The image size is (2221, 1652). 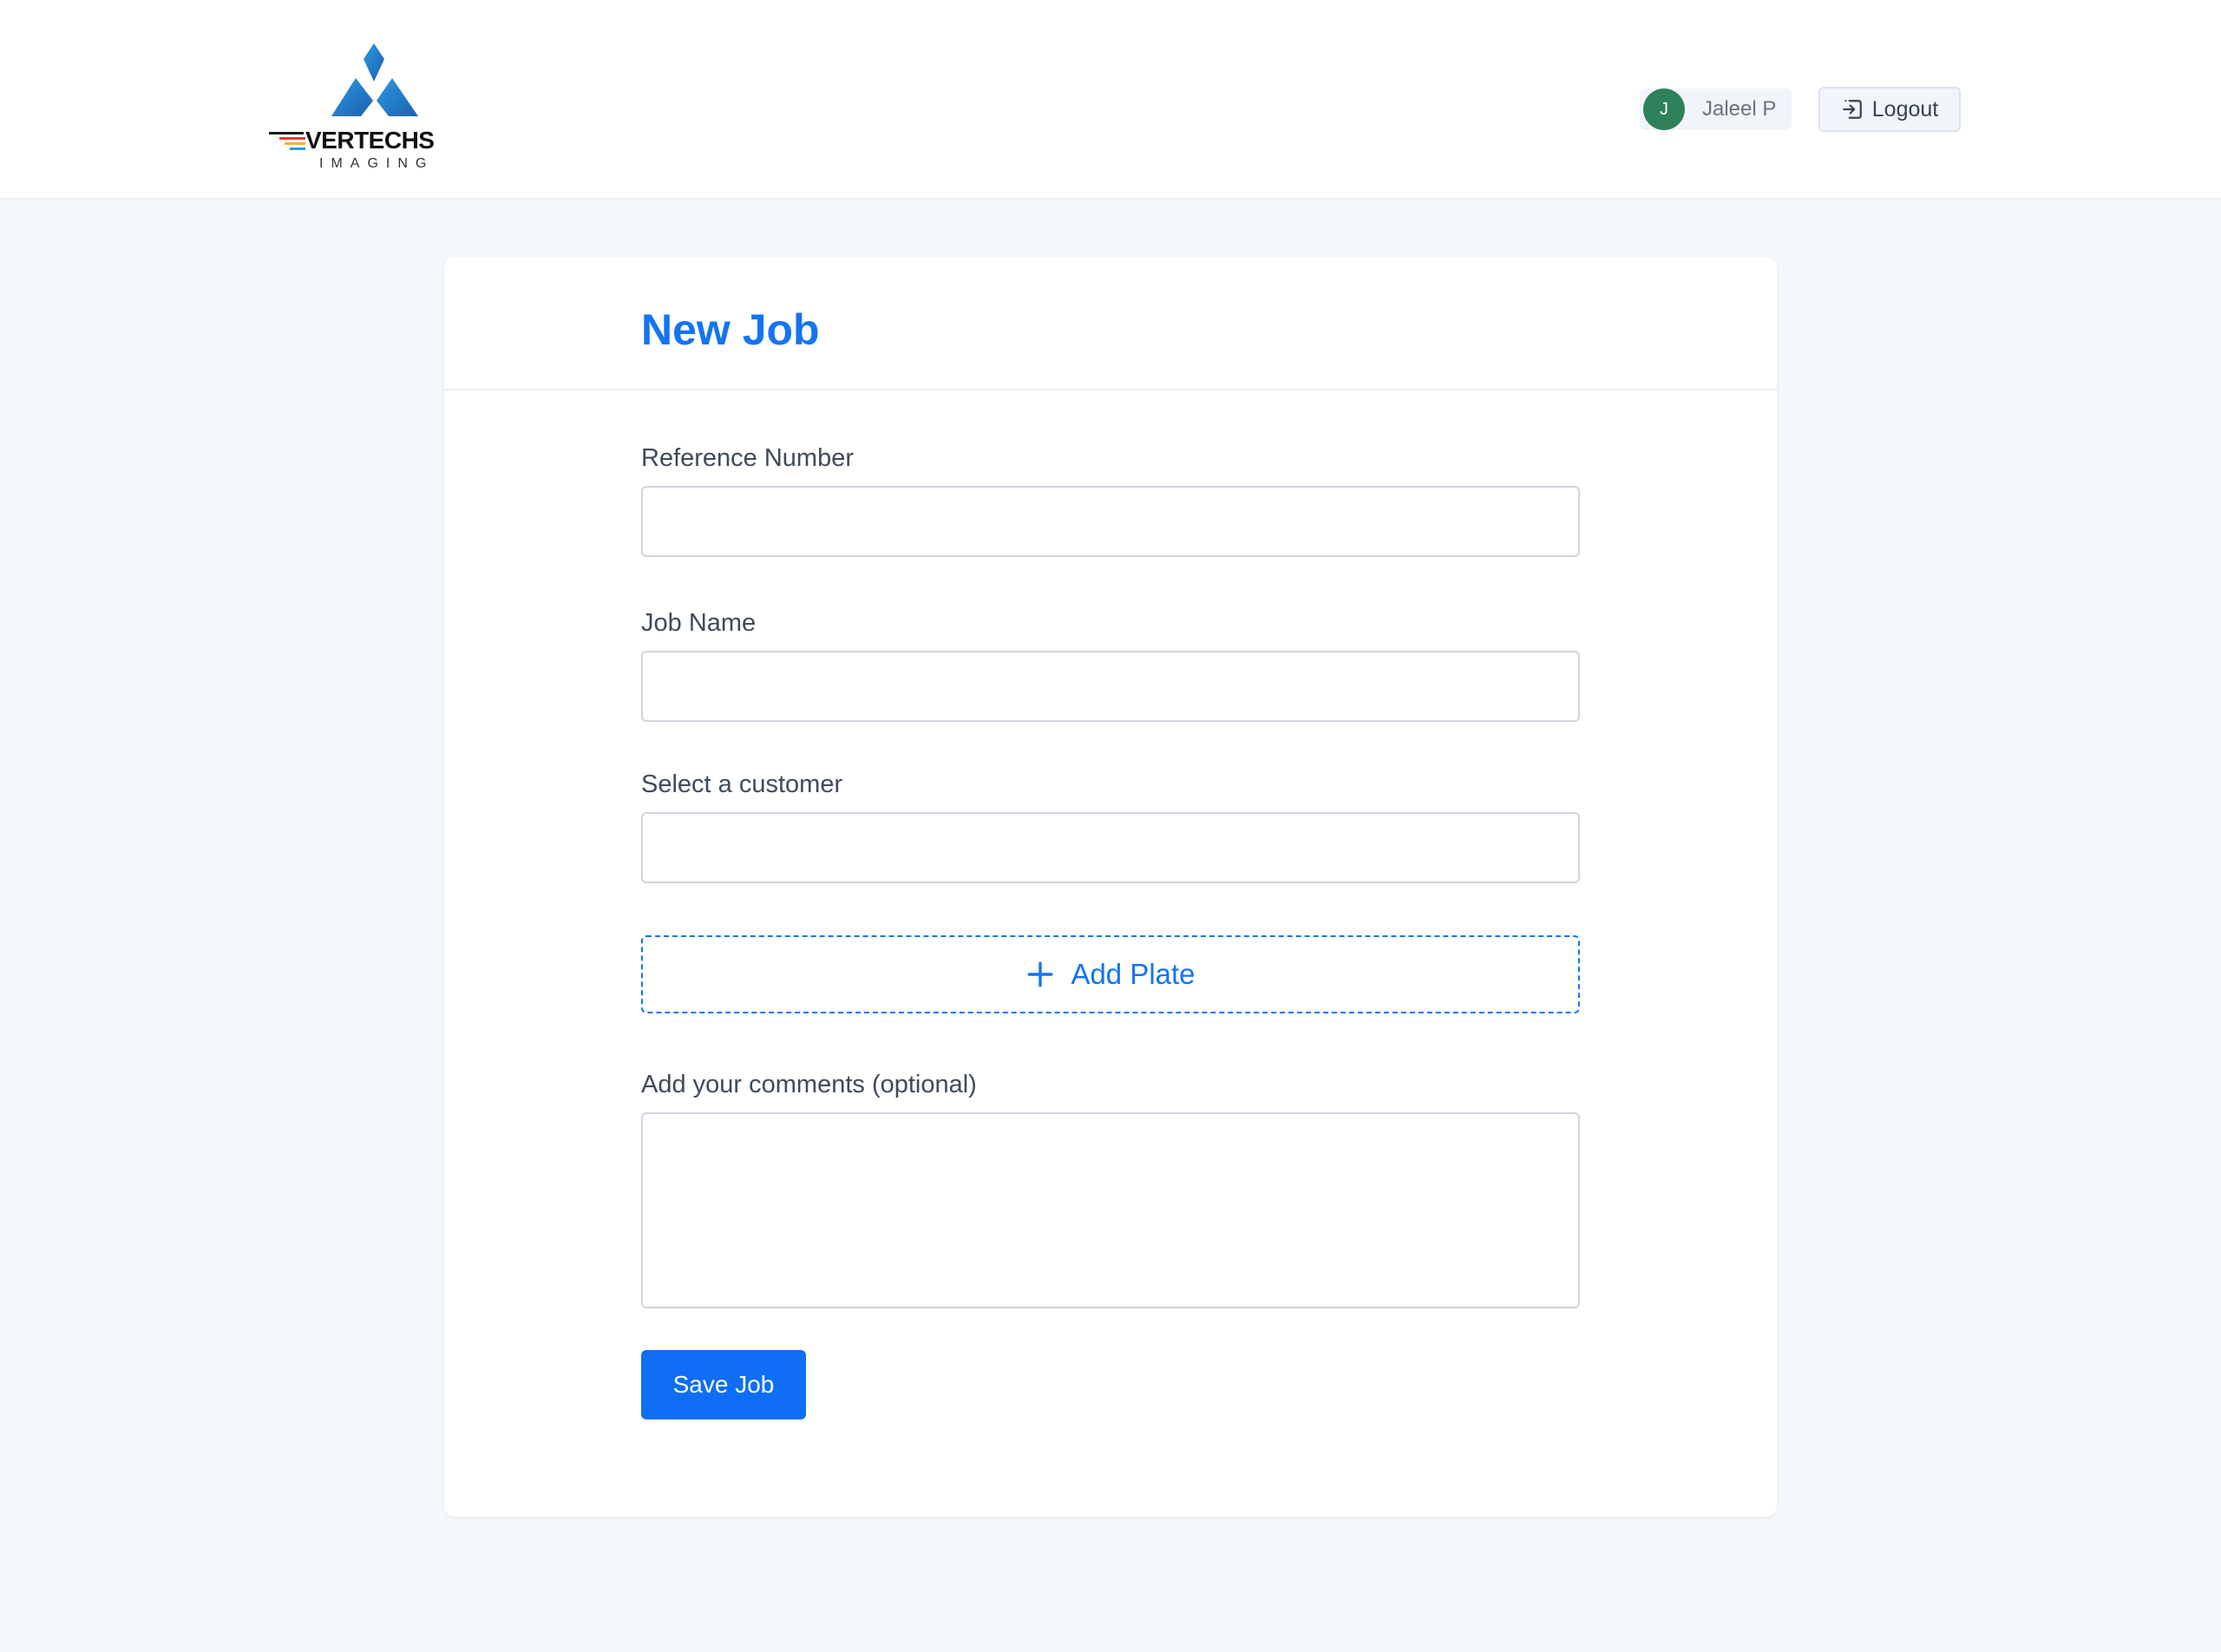 What do you see at coordinates (352, 110) in the screenshot?
I see `company-logo: VERTECHS IMAGING` at bounding box center [352, 110].